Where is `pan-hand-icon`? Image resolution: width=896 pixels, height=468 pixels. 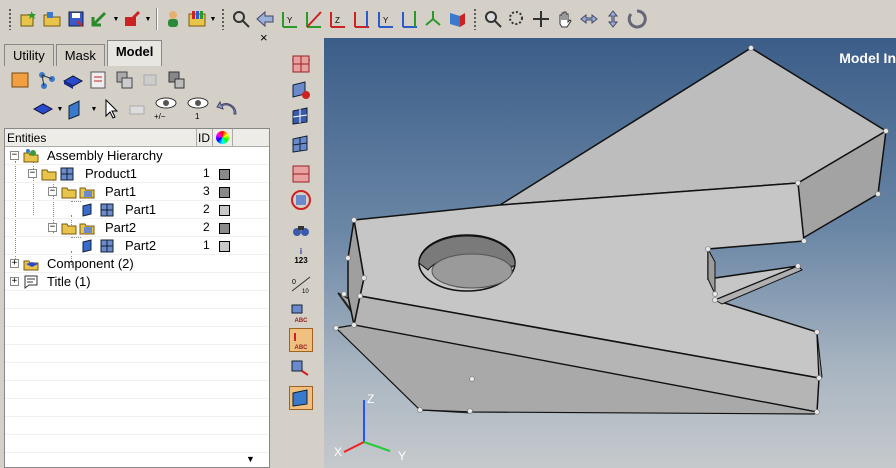 pan-hand-icon is located at coordinates (565, 19).